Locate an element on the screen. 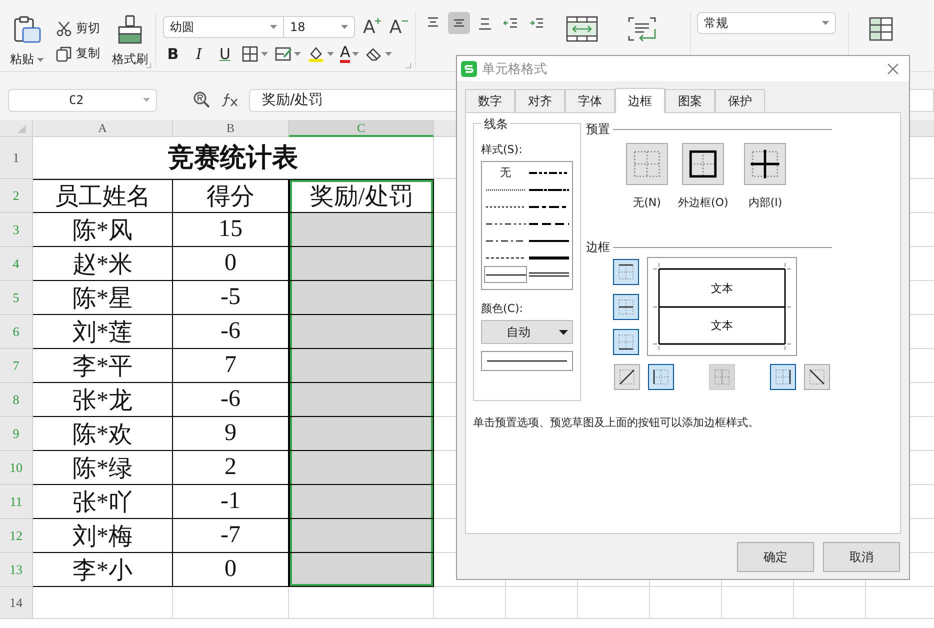  plus-icon is located at coordinates (378, 21).